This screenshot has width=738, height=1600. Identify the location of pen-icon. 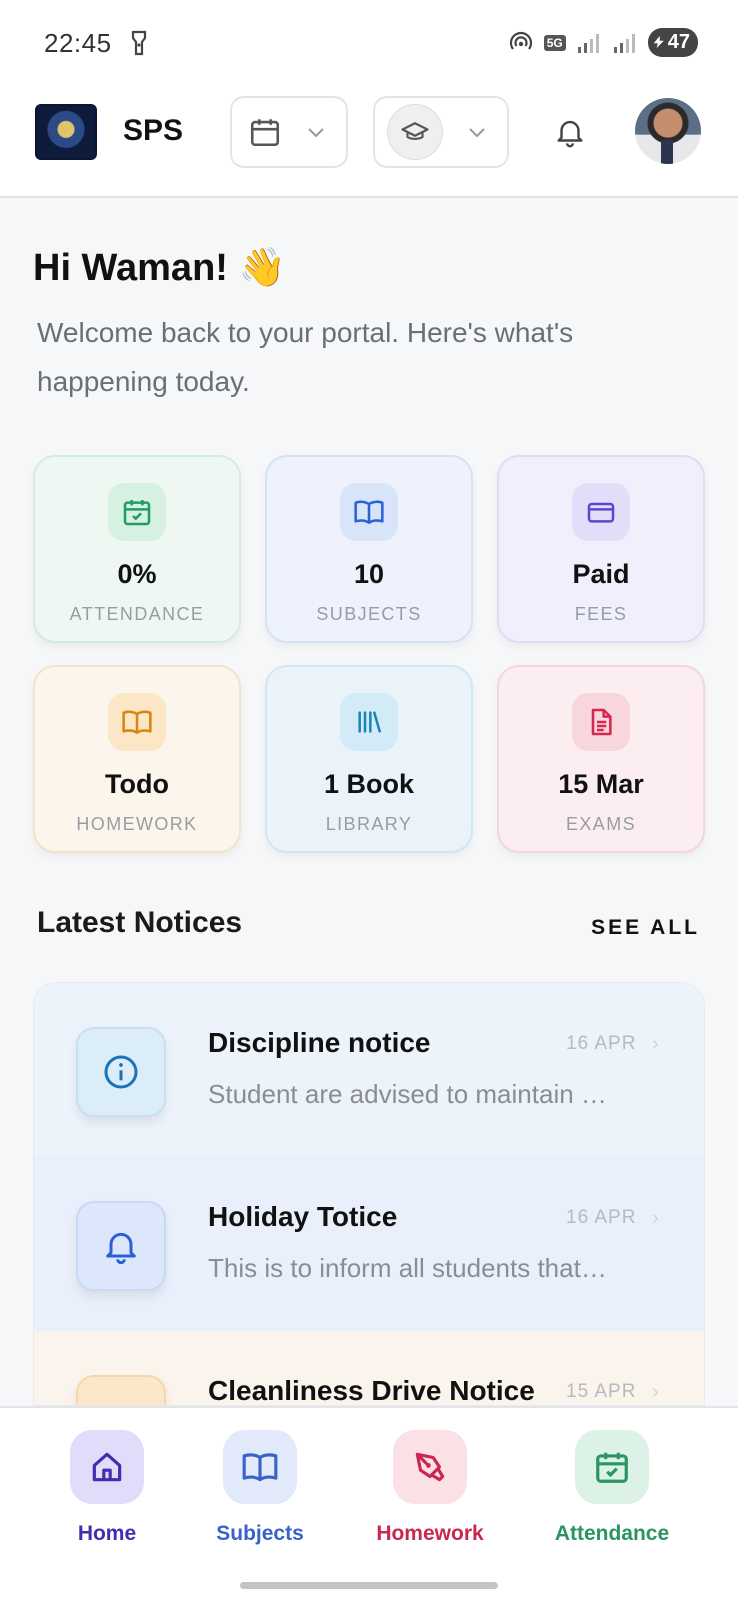
(430, 1467).